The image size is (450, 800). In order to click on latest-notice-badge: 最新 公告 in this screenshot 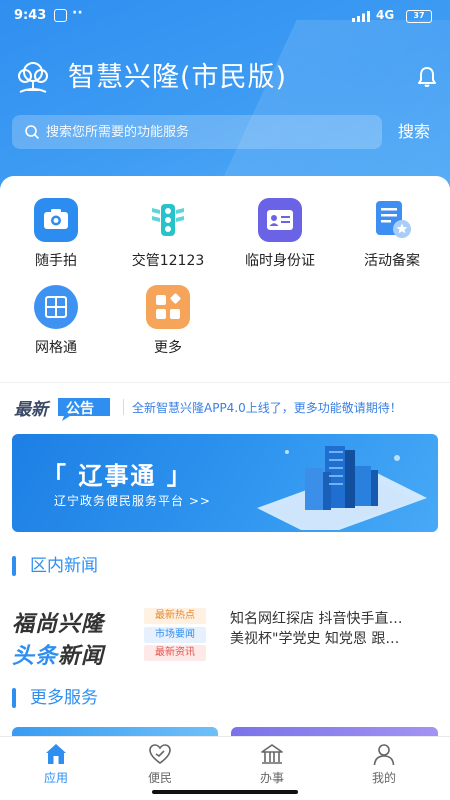, I will do `click(62, 409)`.